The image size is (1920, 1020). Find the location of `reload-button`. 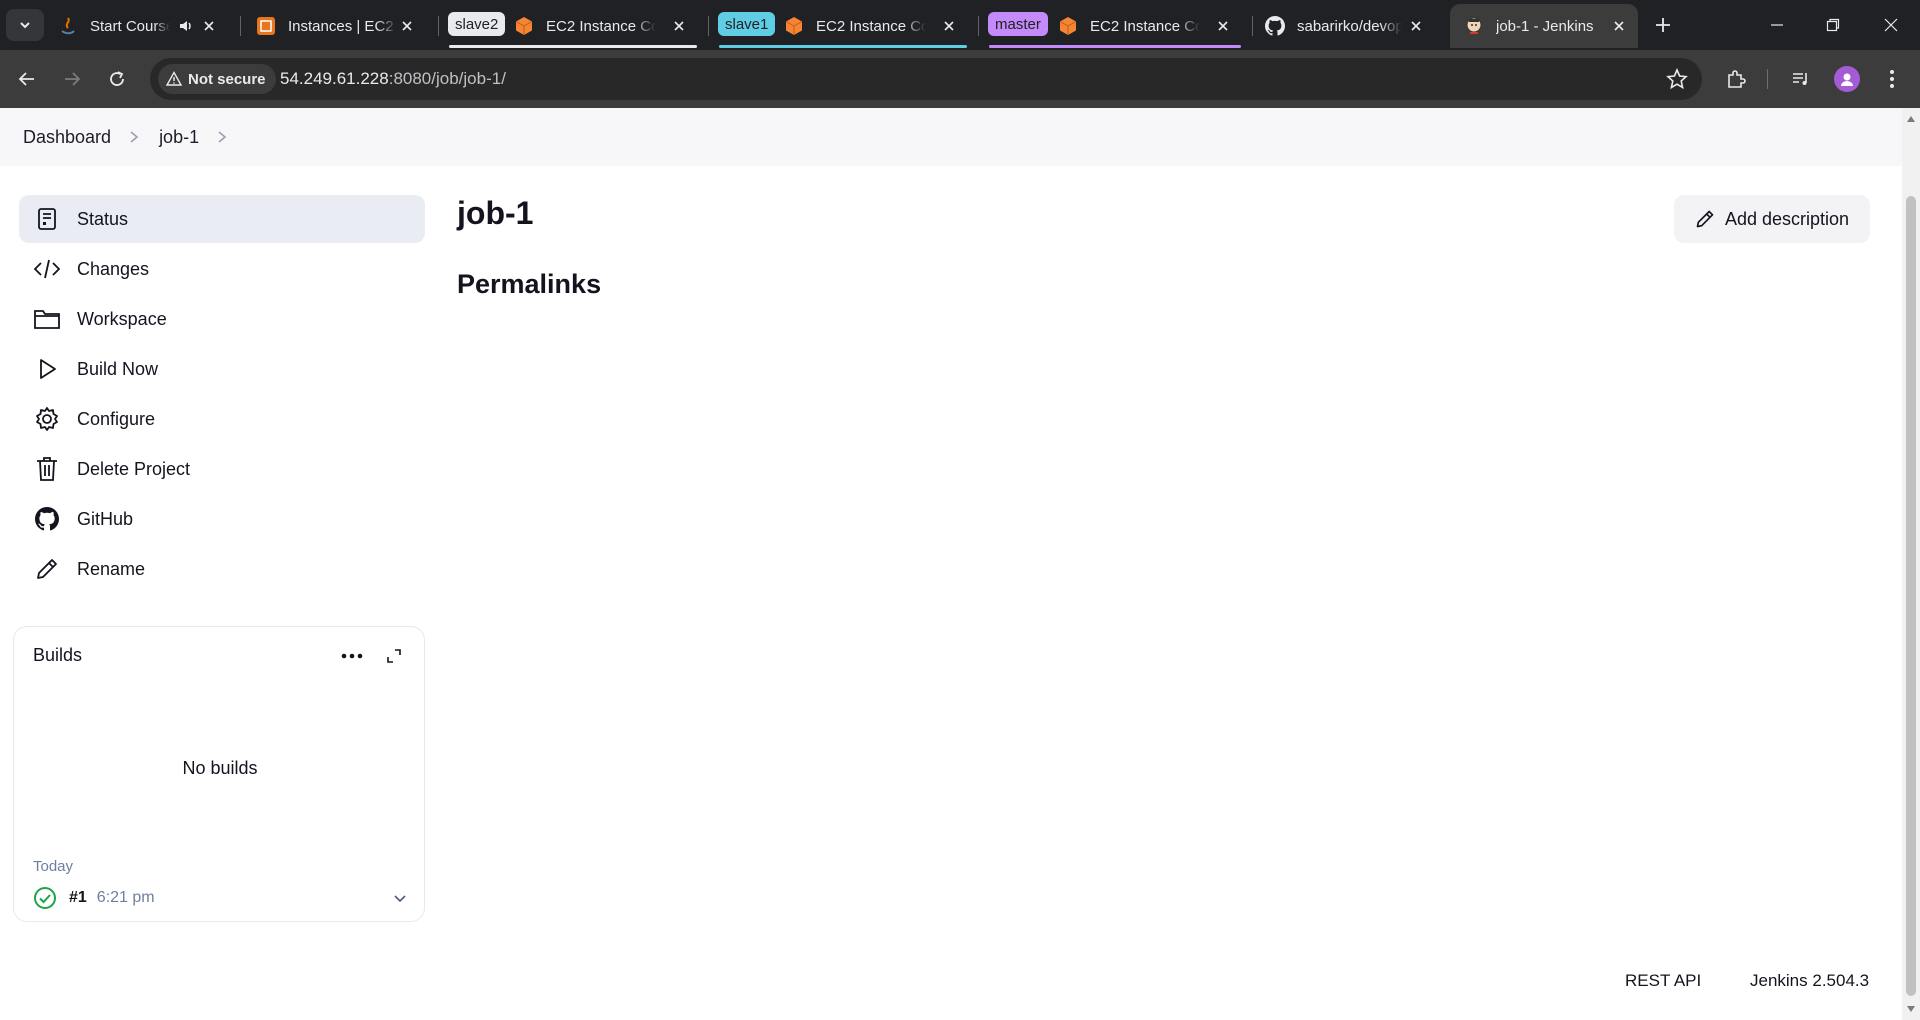

reload-button is located at coordinates (117, 79).